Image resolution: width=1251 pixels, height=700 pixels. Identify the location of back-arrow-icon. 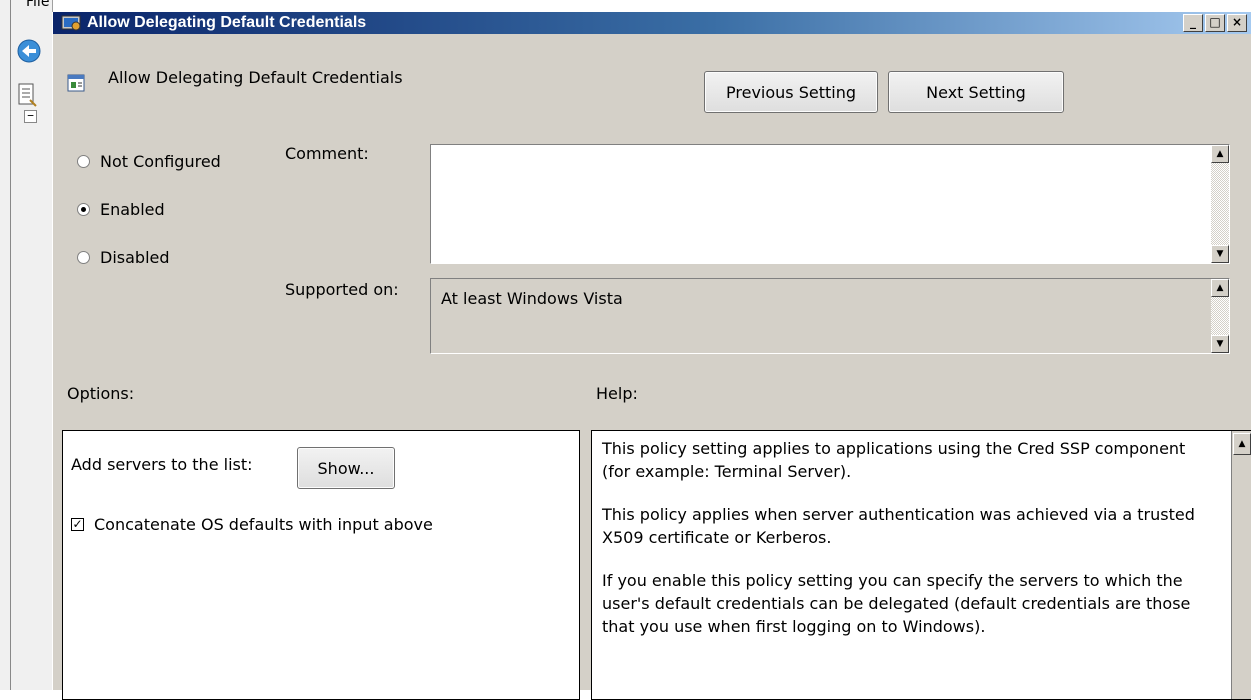
(29, 51).